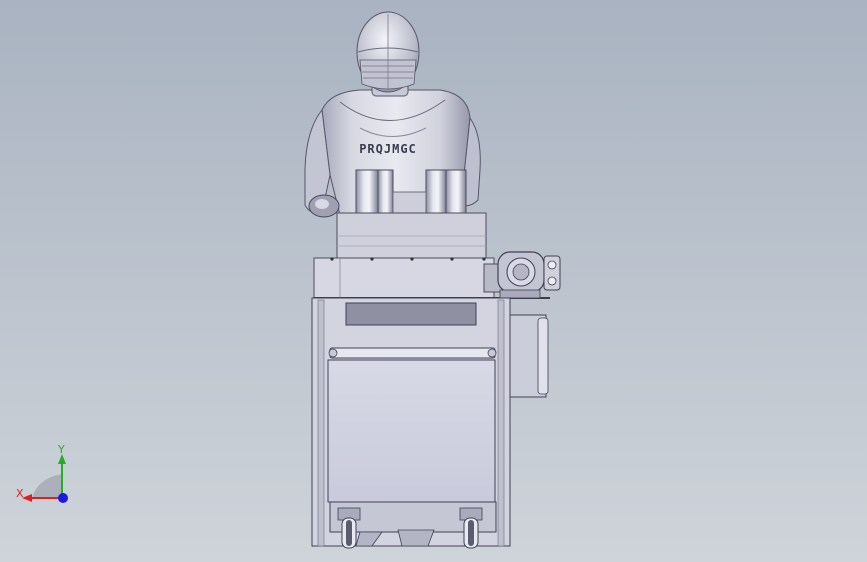  I want to click on mannequin-chest-text: PRQJMGC, so click(388, 149).